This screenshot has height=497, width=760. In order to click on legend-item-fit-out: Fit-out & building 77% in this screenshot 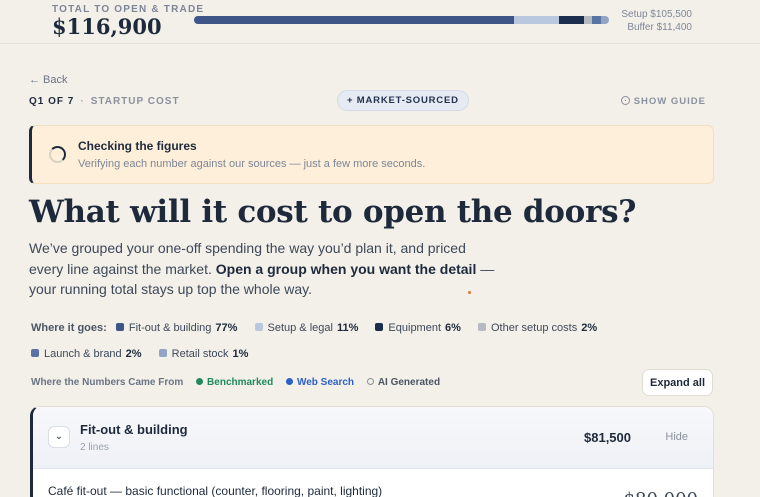, I will do `click(176, 328)`.